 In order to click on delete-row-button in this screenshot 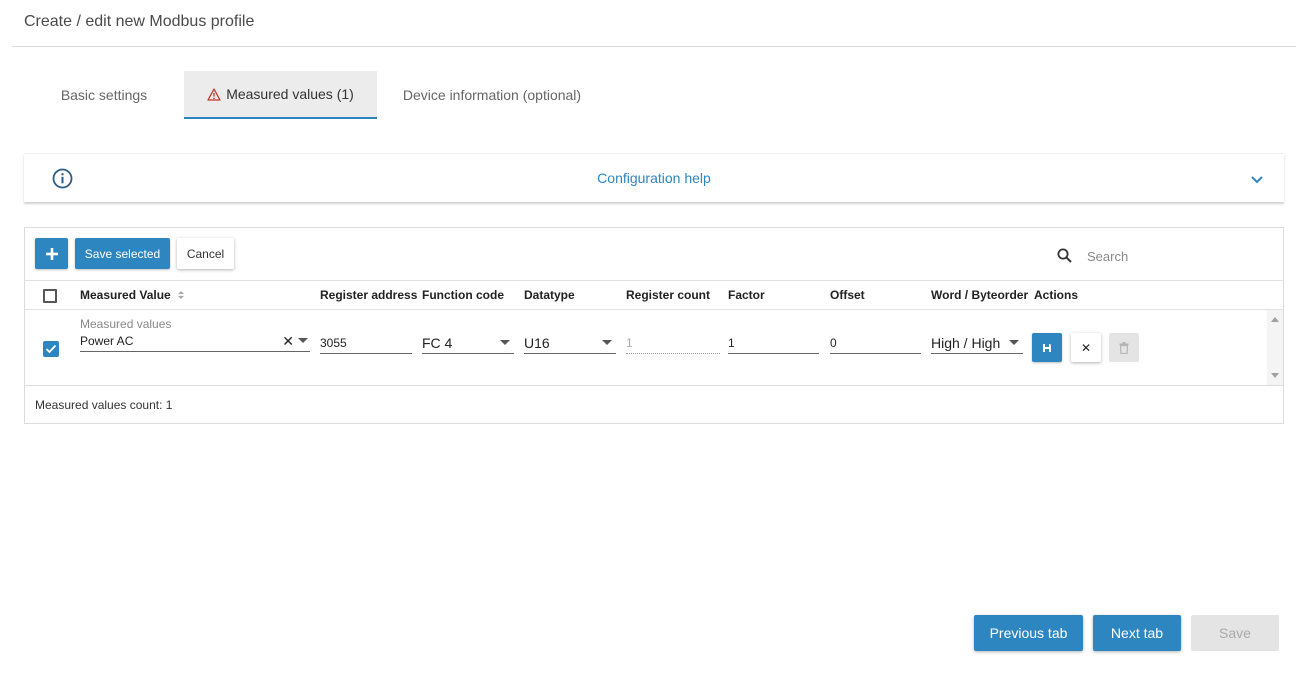, I will do `click(1124, 347)`.